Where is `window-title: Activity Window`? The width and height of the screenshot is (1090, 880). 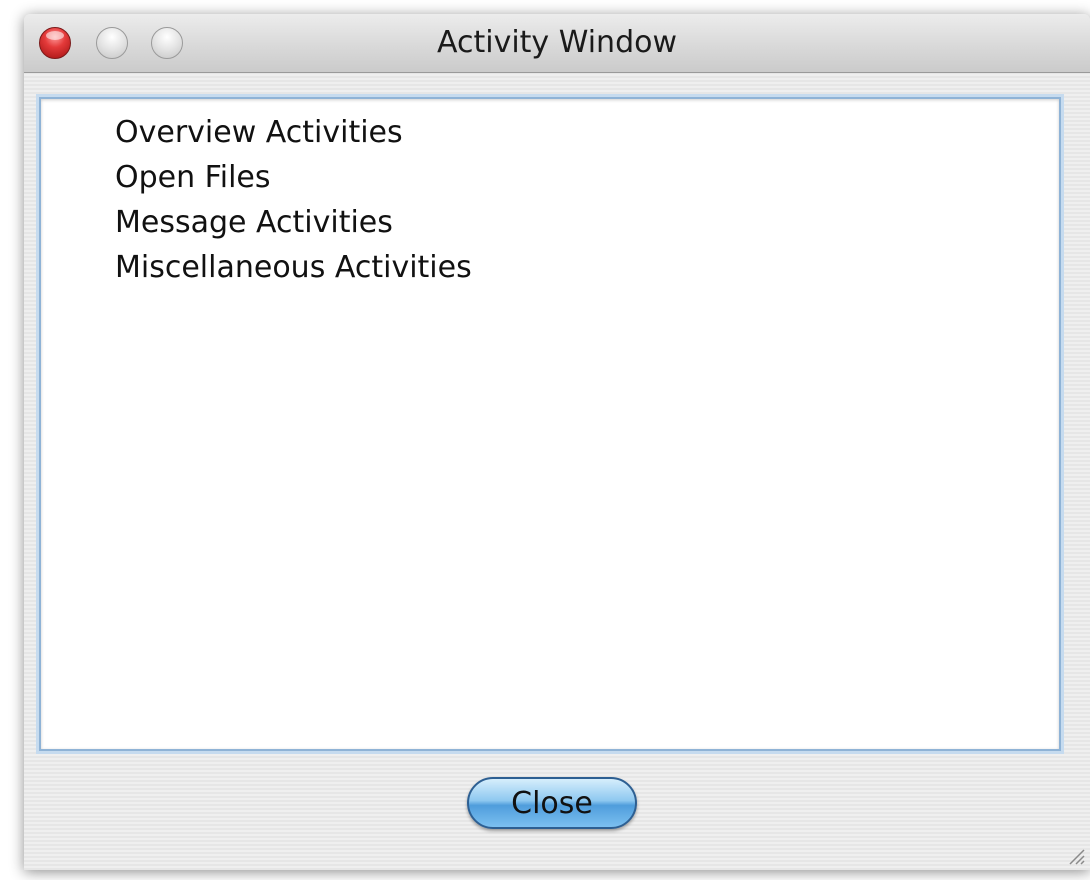 window-title: Activity Window is located at coordinates (556, 42).